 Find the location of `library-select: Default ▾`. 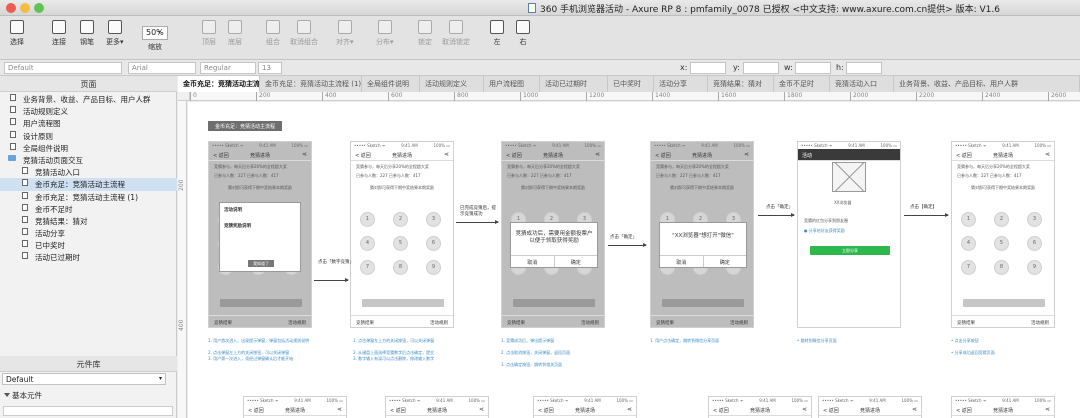

library-select: Default ▾ is located at coordinates (84, 379).